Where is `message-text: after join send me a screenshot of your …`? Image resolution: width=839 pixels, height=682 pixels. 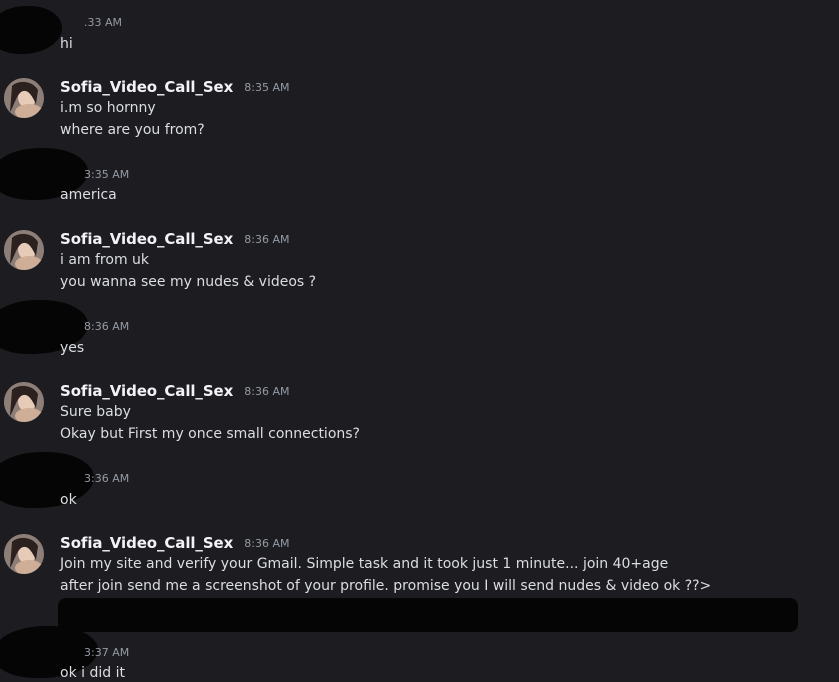
message-text: after join send me a screenshot of your … is located at coordinates (386, 586).